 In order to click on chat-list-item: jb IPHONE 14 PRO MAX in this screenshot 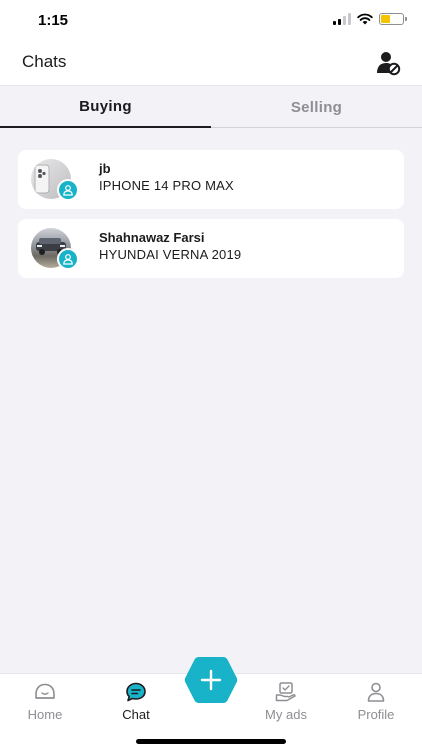, I will do `click(211, 179)`.